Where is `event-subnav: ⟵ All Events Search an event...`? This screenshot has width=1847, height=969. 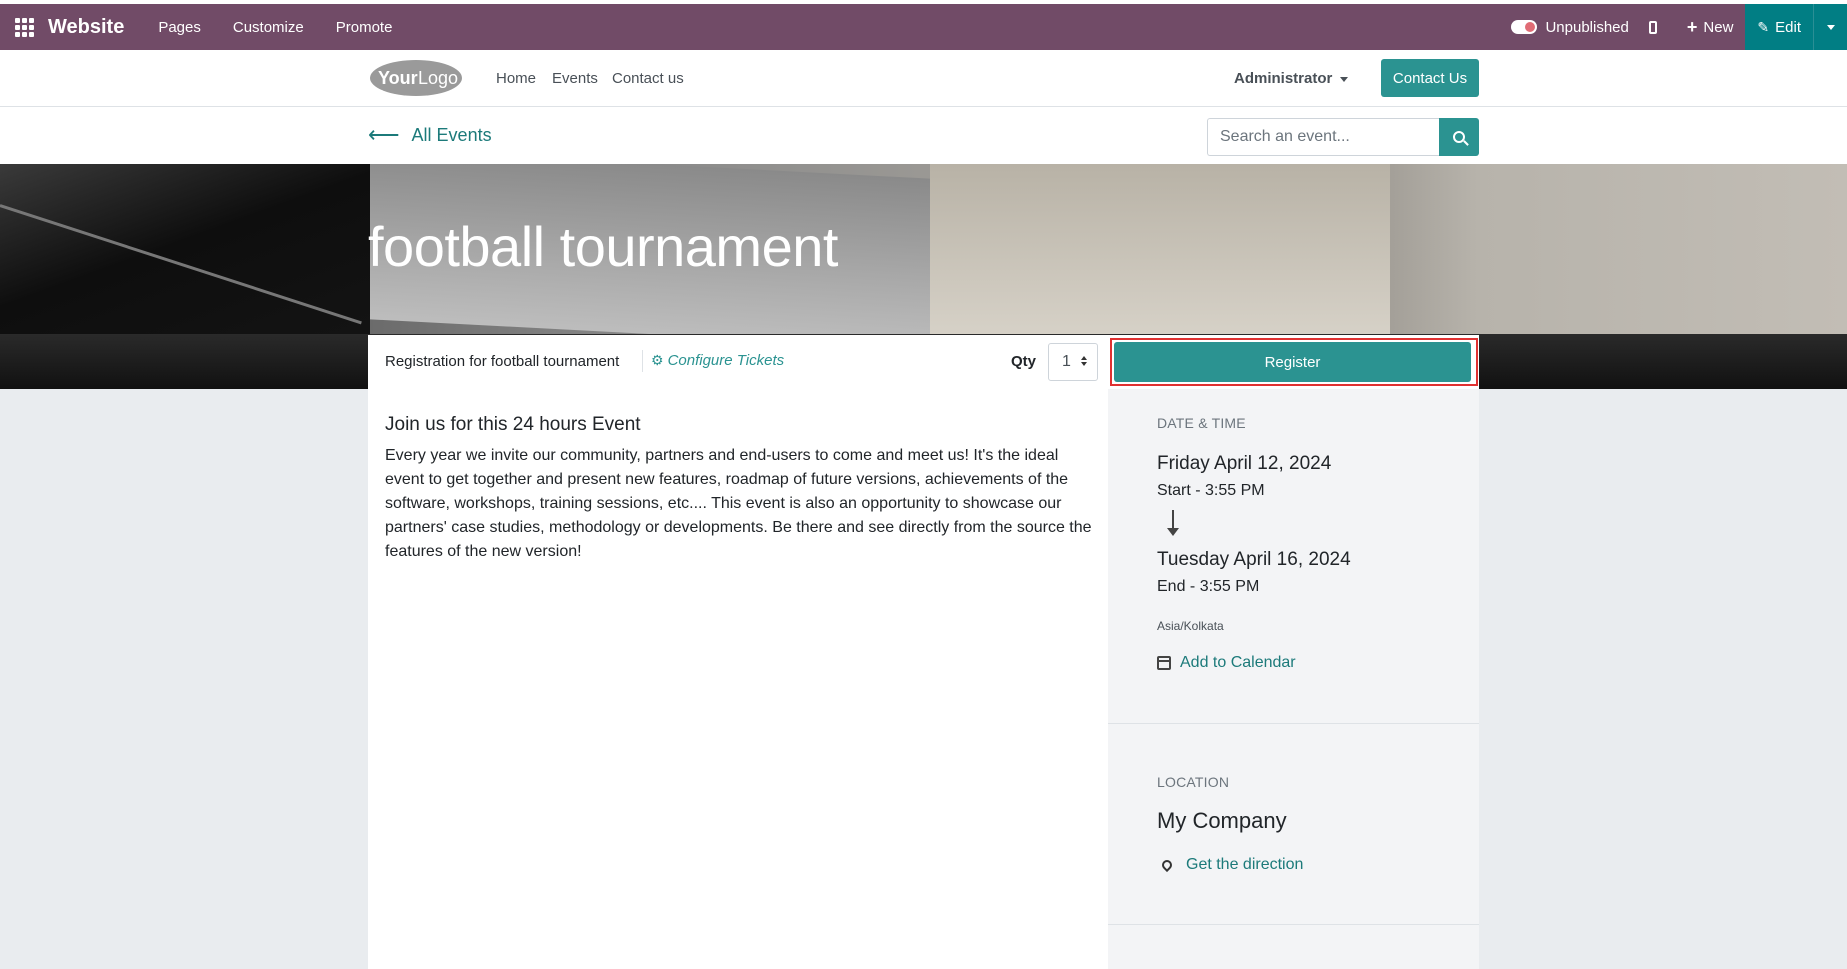
event-subnav: ⟵ All Events Search an event... is located at coordinates (923, 135).